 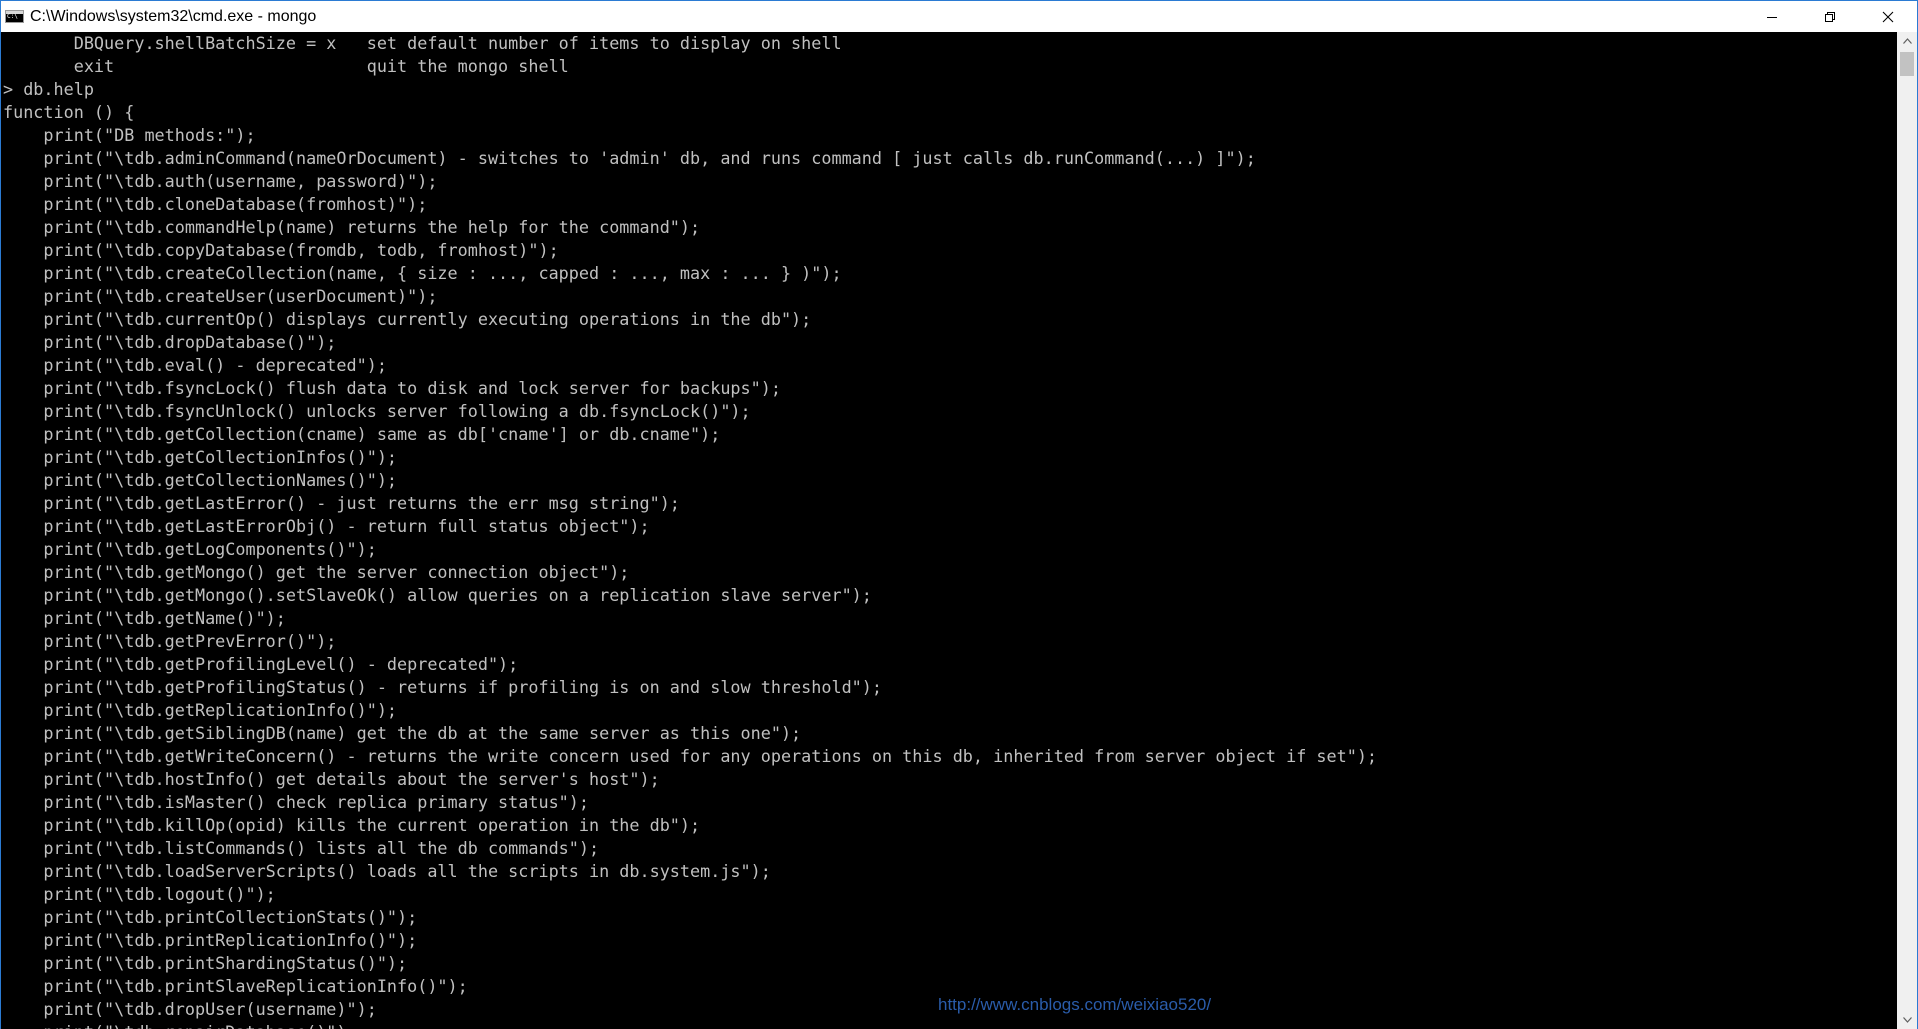 What do you see at coordinates (1075, 1004) in the screenshot?
I see `watermark-url: http://www.cnblogs.com/weixiao520/` at bounding box center [1075, 1004].